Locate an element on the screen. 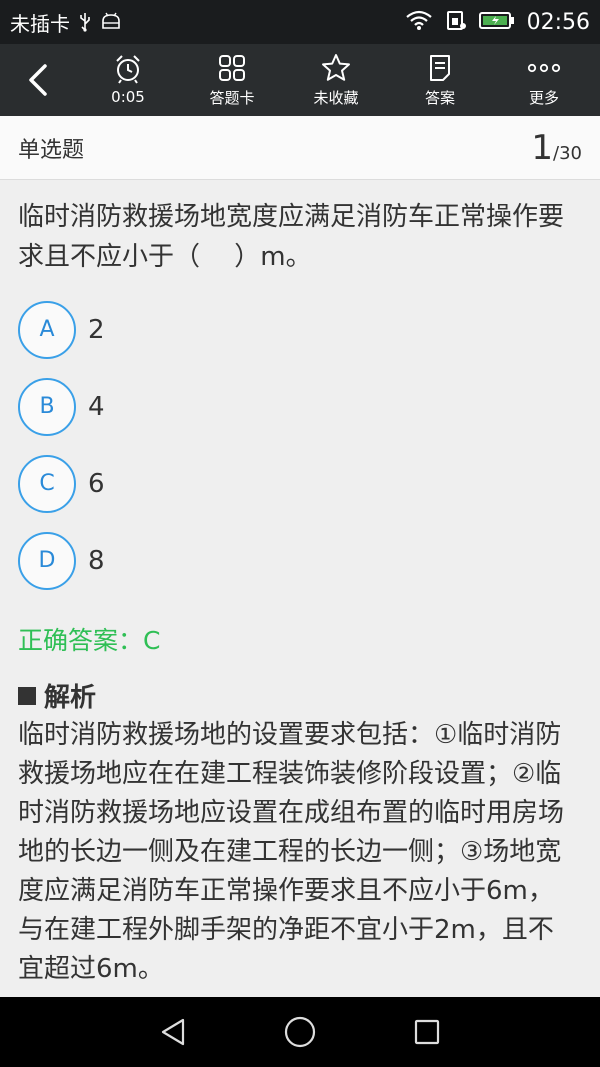 Image resolution: width=600 pixels, height=1067 pixels. nav-back-button is located at coordinates (173, 1032).